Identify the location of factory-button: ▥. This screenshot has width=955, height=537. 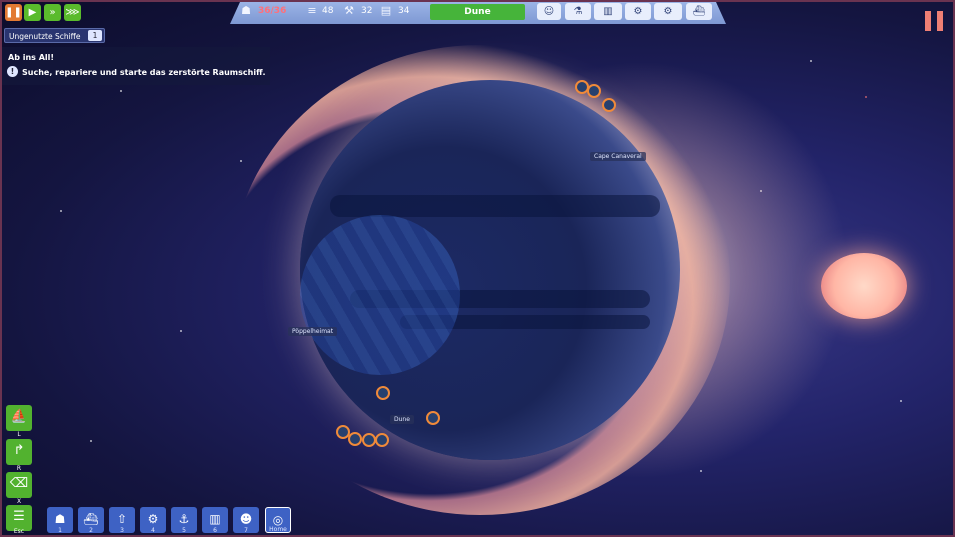
(608, 11).